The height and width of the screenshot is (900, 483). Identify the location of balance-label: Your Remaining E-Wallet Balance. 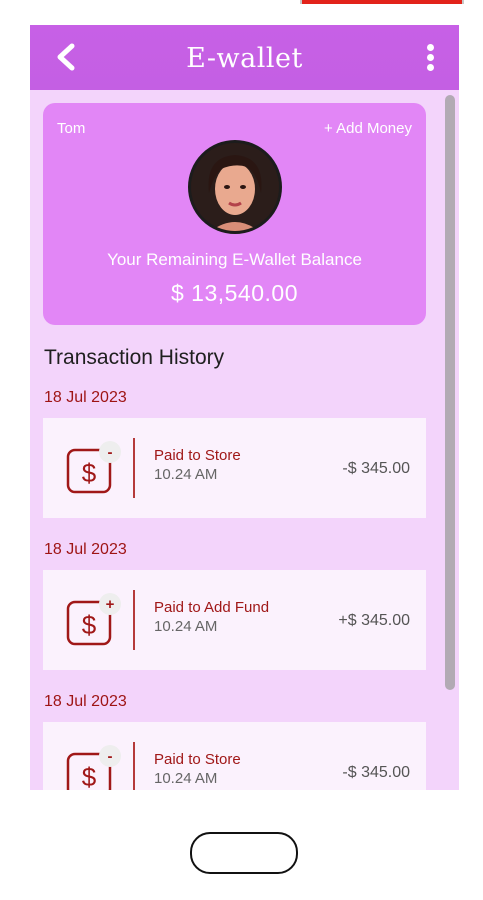
(234, 259).